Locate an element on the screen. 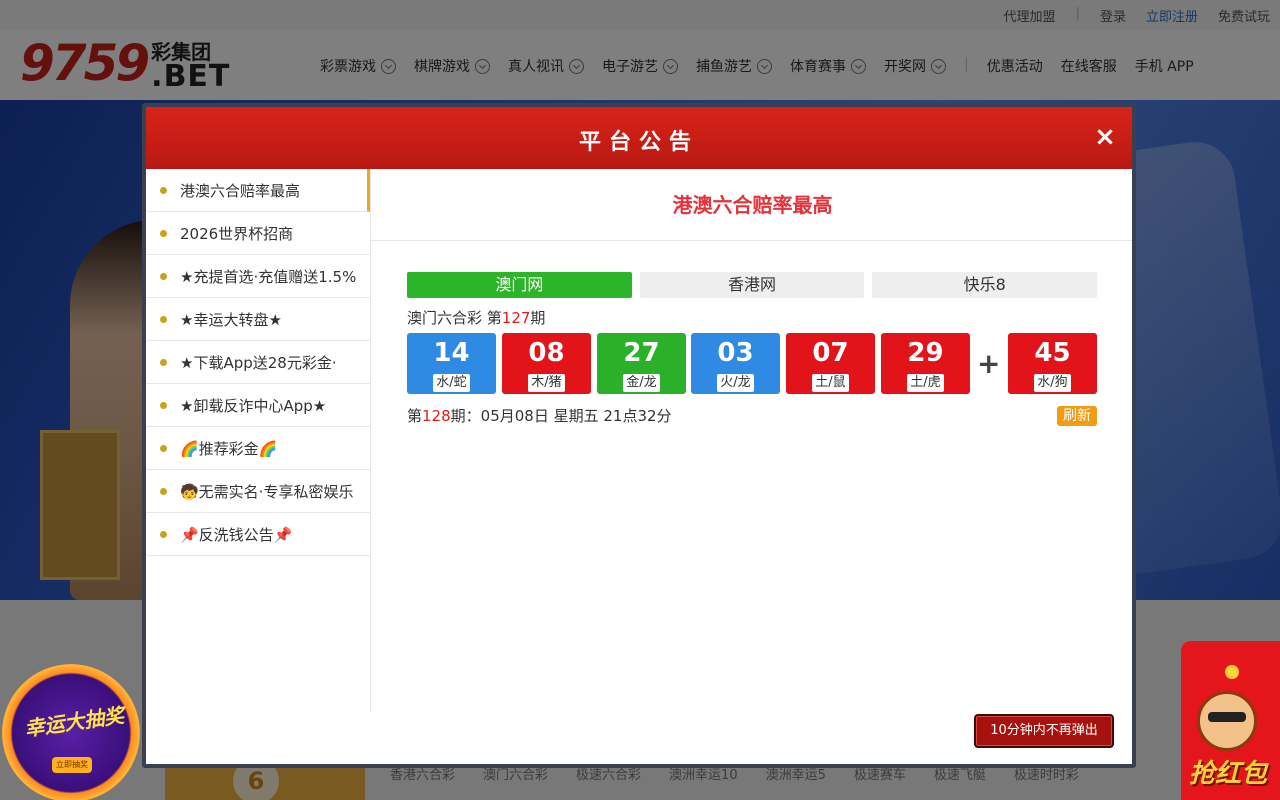  result-ball: 03 火/龙 is located at coordinates (735, 363).